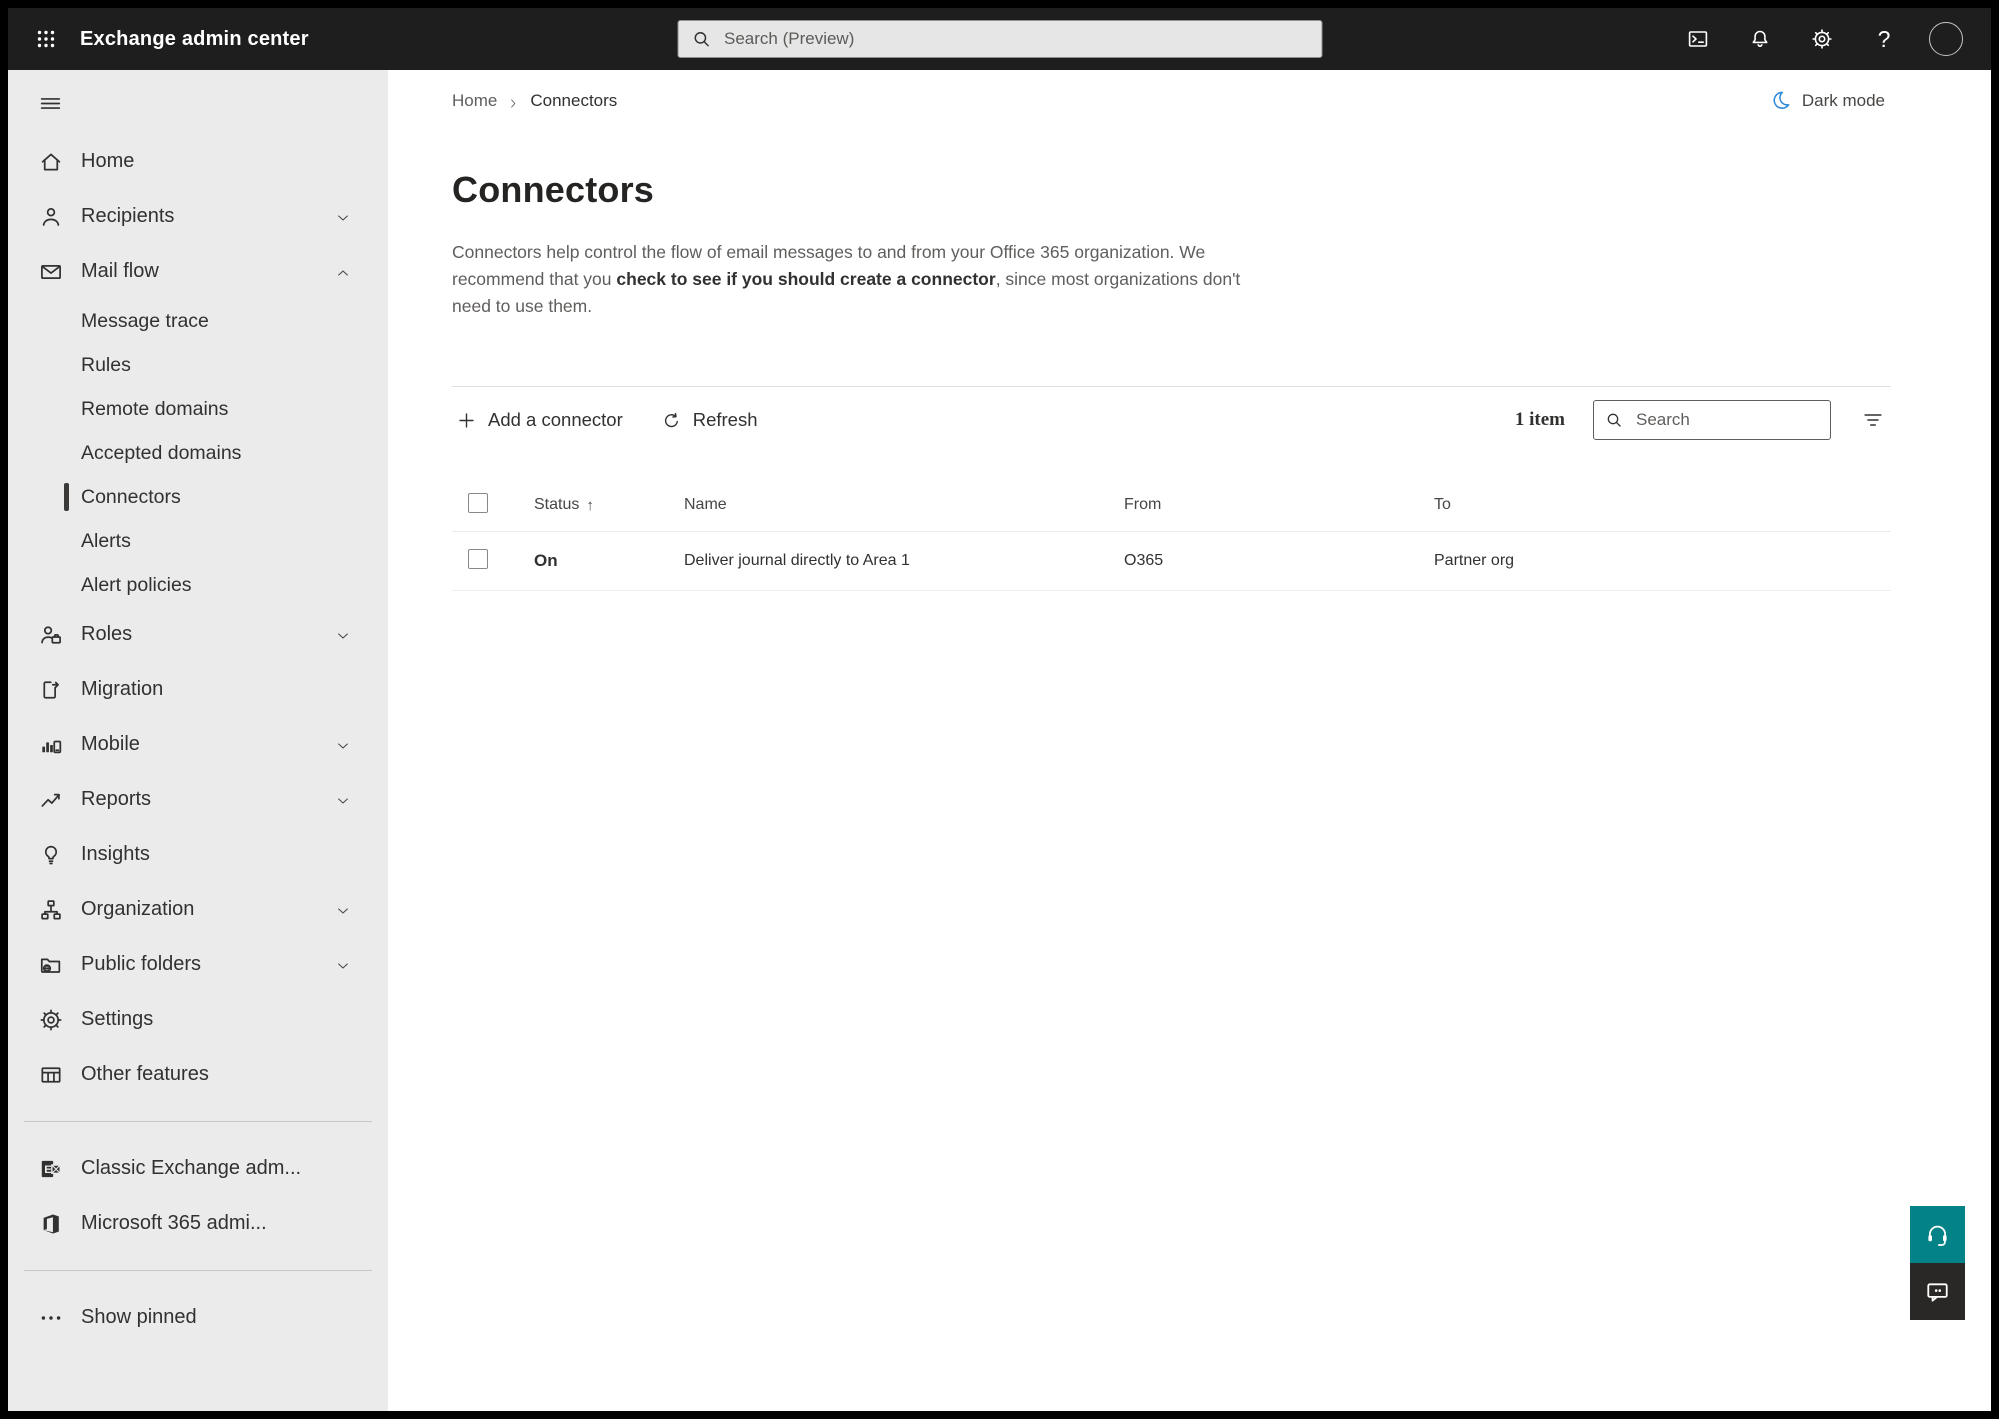  What do you see at coordinates (198, 1019) in the screenshot?
I see `sidebar-item-settings: Settings` at bounding box center [198, 1019].